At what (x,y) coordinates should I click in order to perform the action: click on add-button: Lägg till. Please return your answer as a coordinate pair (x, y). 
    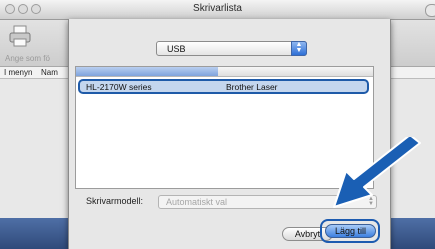
    Looking at the image, I should click on (350, 231).